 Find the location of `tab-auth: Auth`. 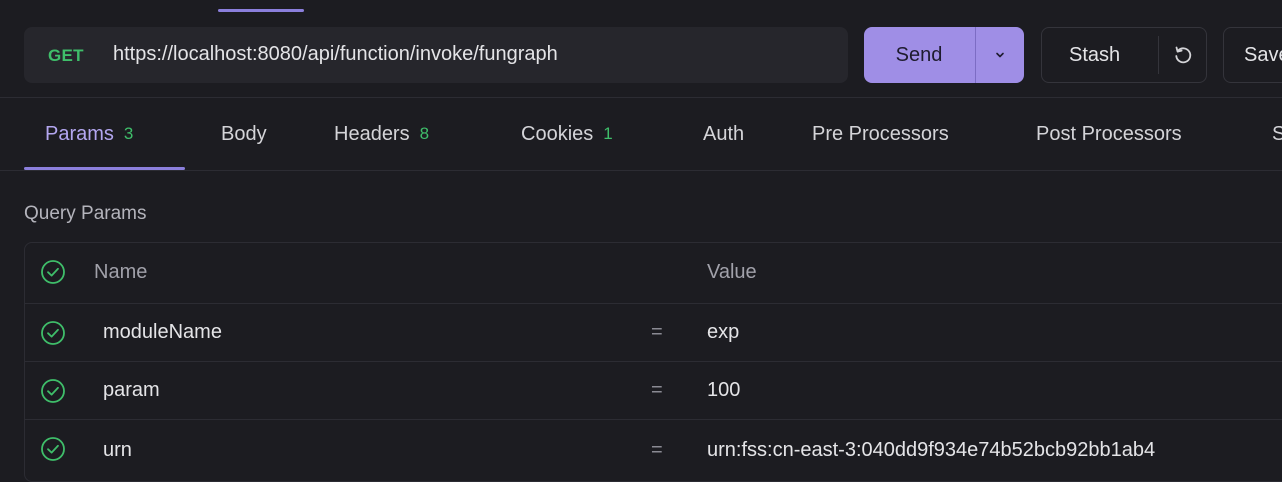

tab-auth: Auth is located at coordinates (723, 134).